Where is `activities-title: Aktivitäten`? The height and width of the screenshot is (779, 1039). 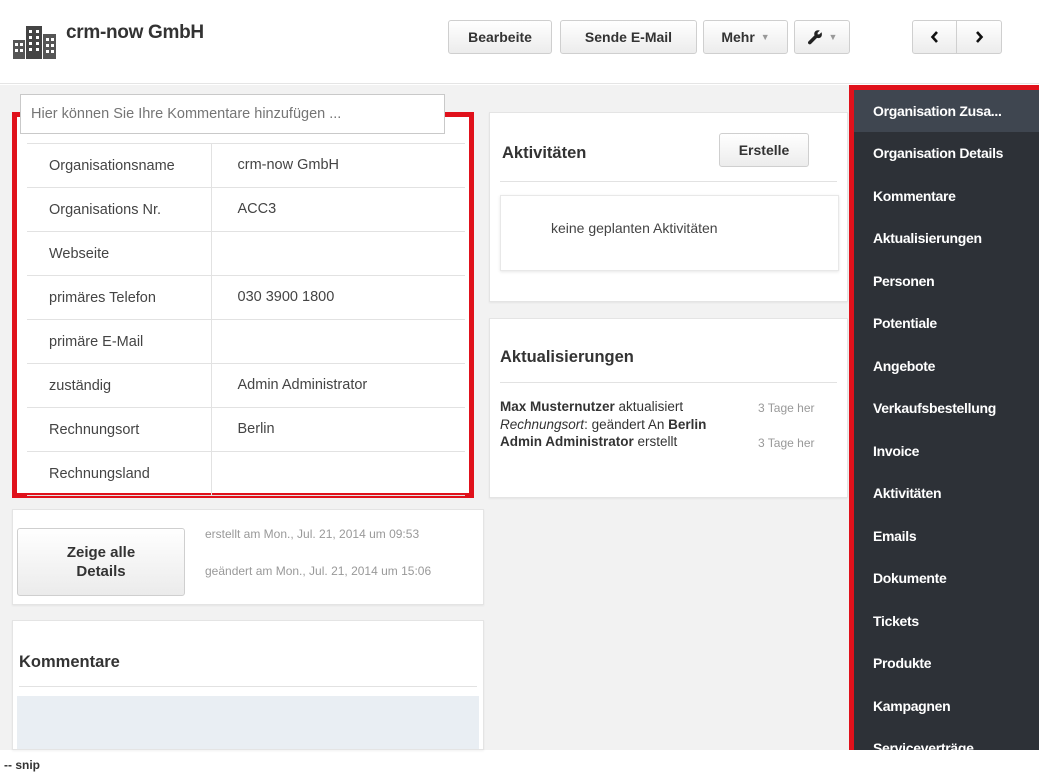 activities-title: Aktivitäten is located at coordinates (544, 153).